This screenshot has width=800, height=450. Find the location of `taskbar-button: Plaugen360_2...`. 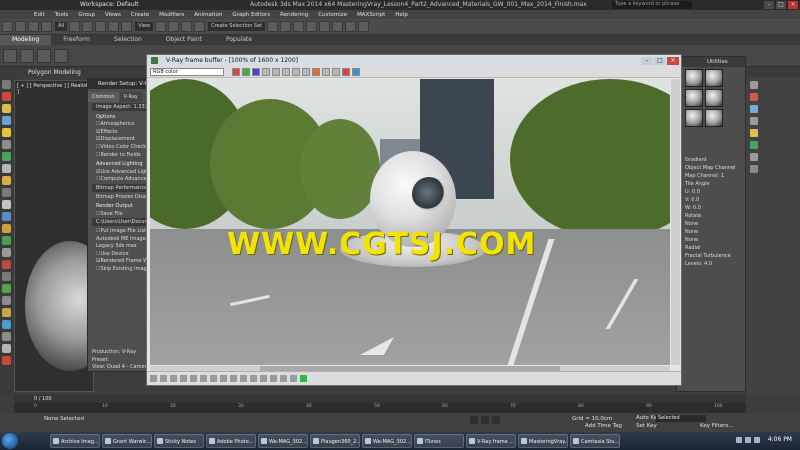

taskbar-button: Plaugen360_2... is located at coordinates (335, 441).